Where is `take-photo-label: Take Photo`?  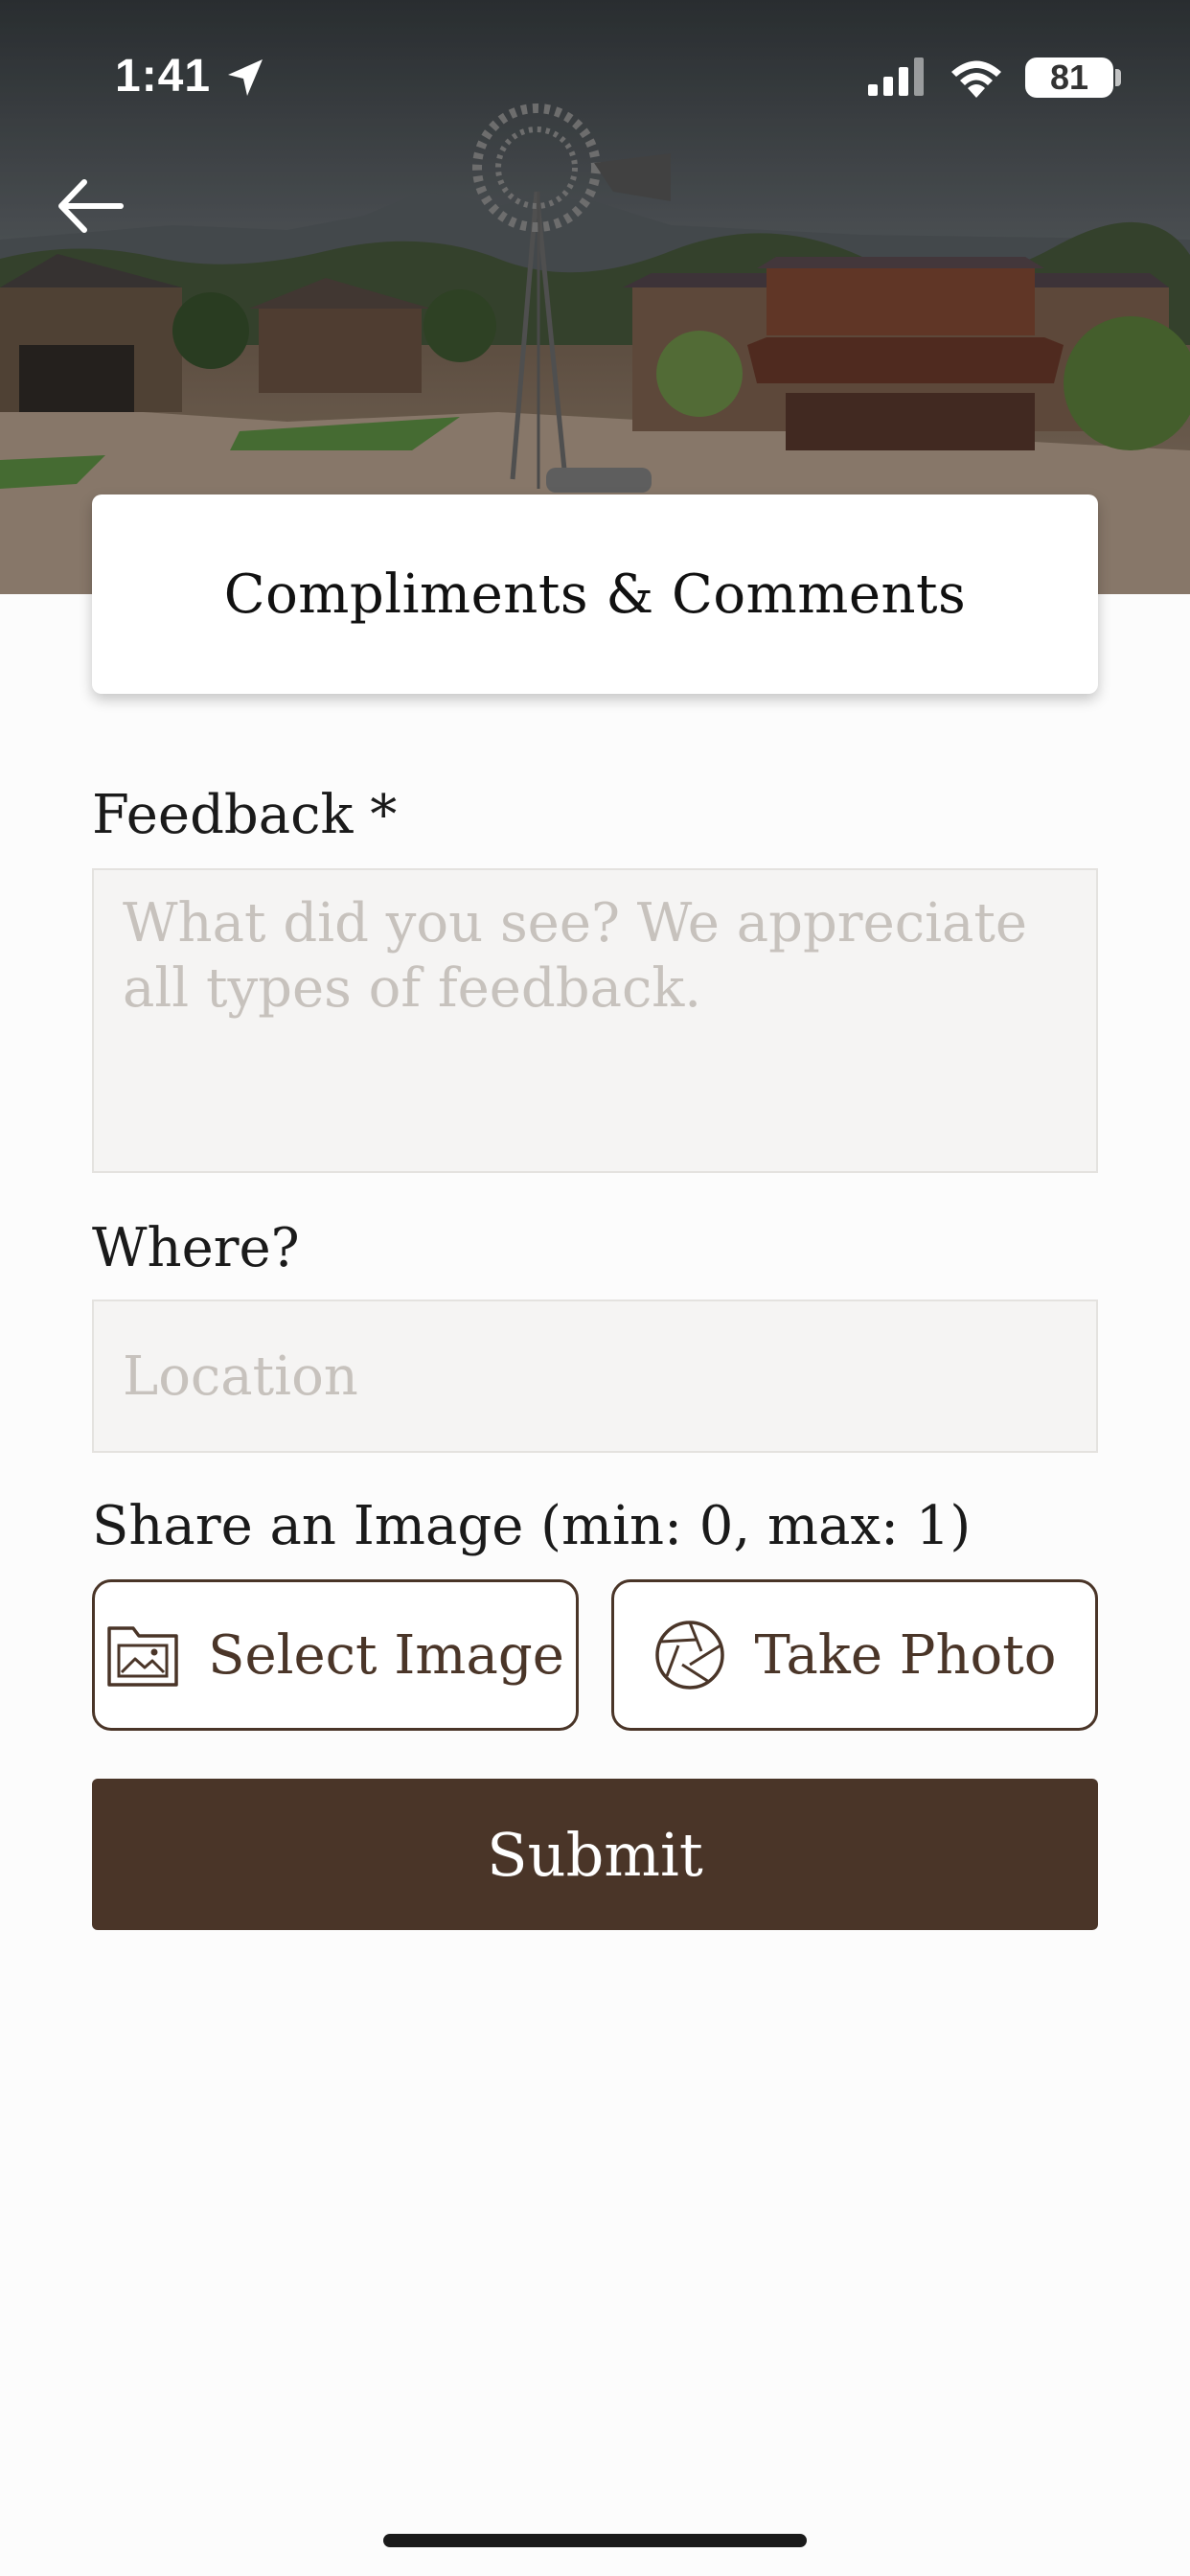
take-photo-label: Take Photo is located at coordinates (905, 1655).